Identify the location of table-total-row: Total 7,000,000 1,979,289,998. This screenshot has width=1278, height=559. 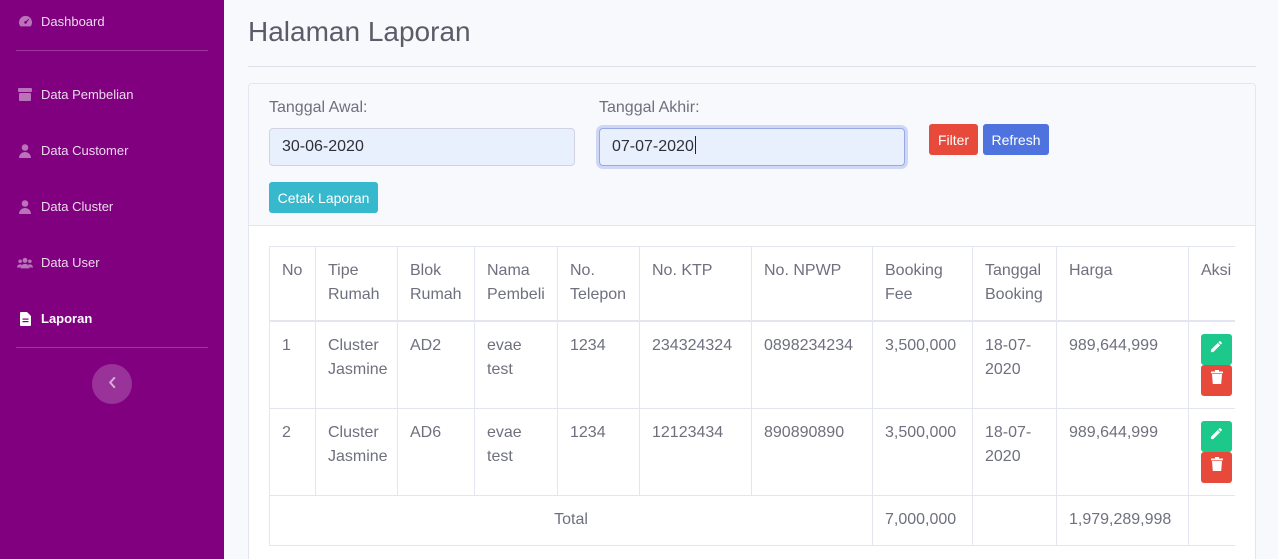
(752, 520).